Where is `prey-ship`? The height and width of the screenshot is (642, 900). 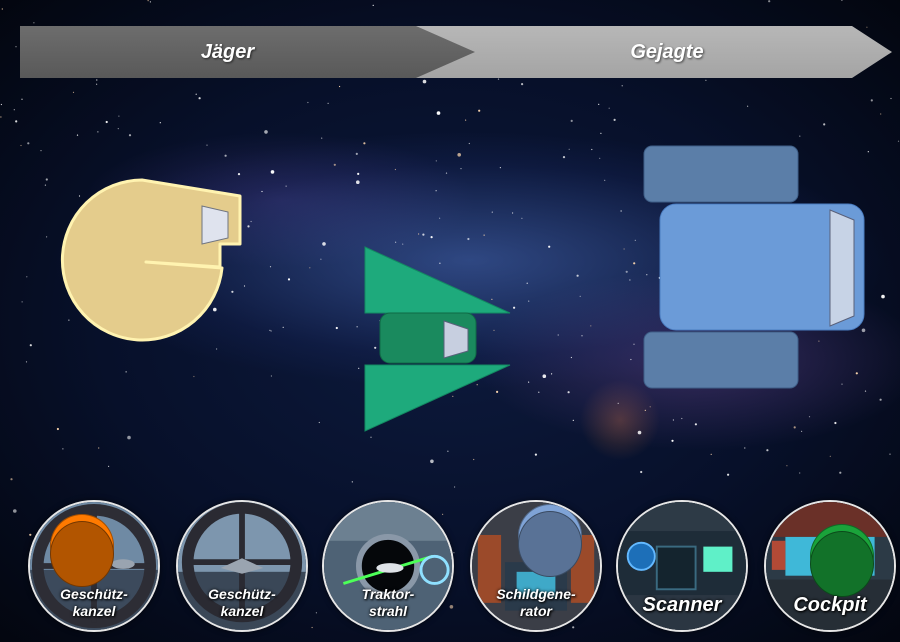 prey-ship is located at coordinates (755, 269).